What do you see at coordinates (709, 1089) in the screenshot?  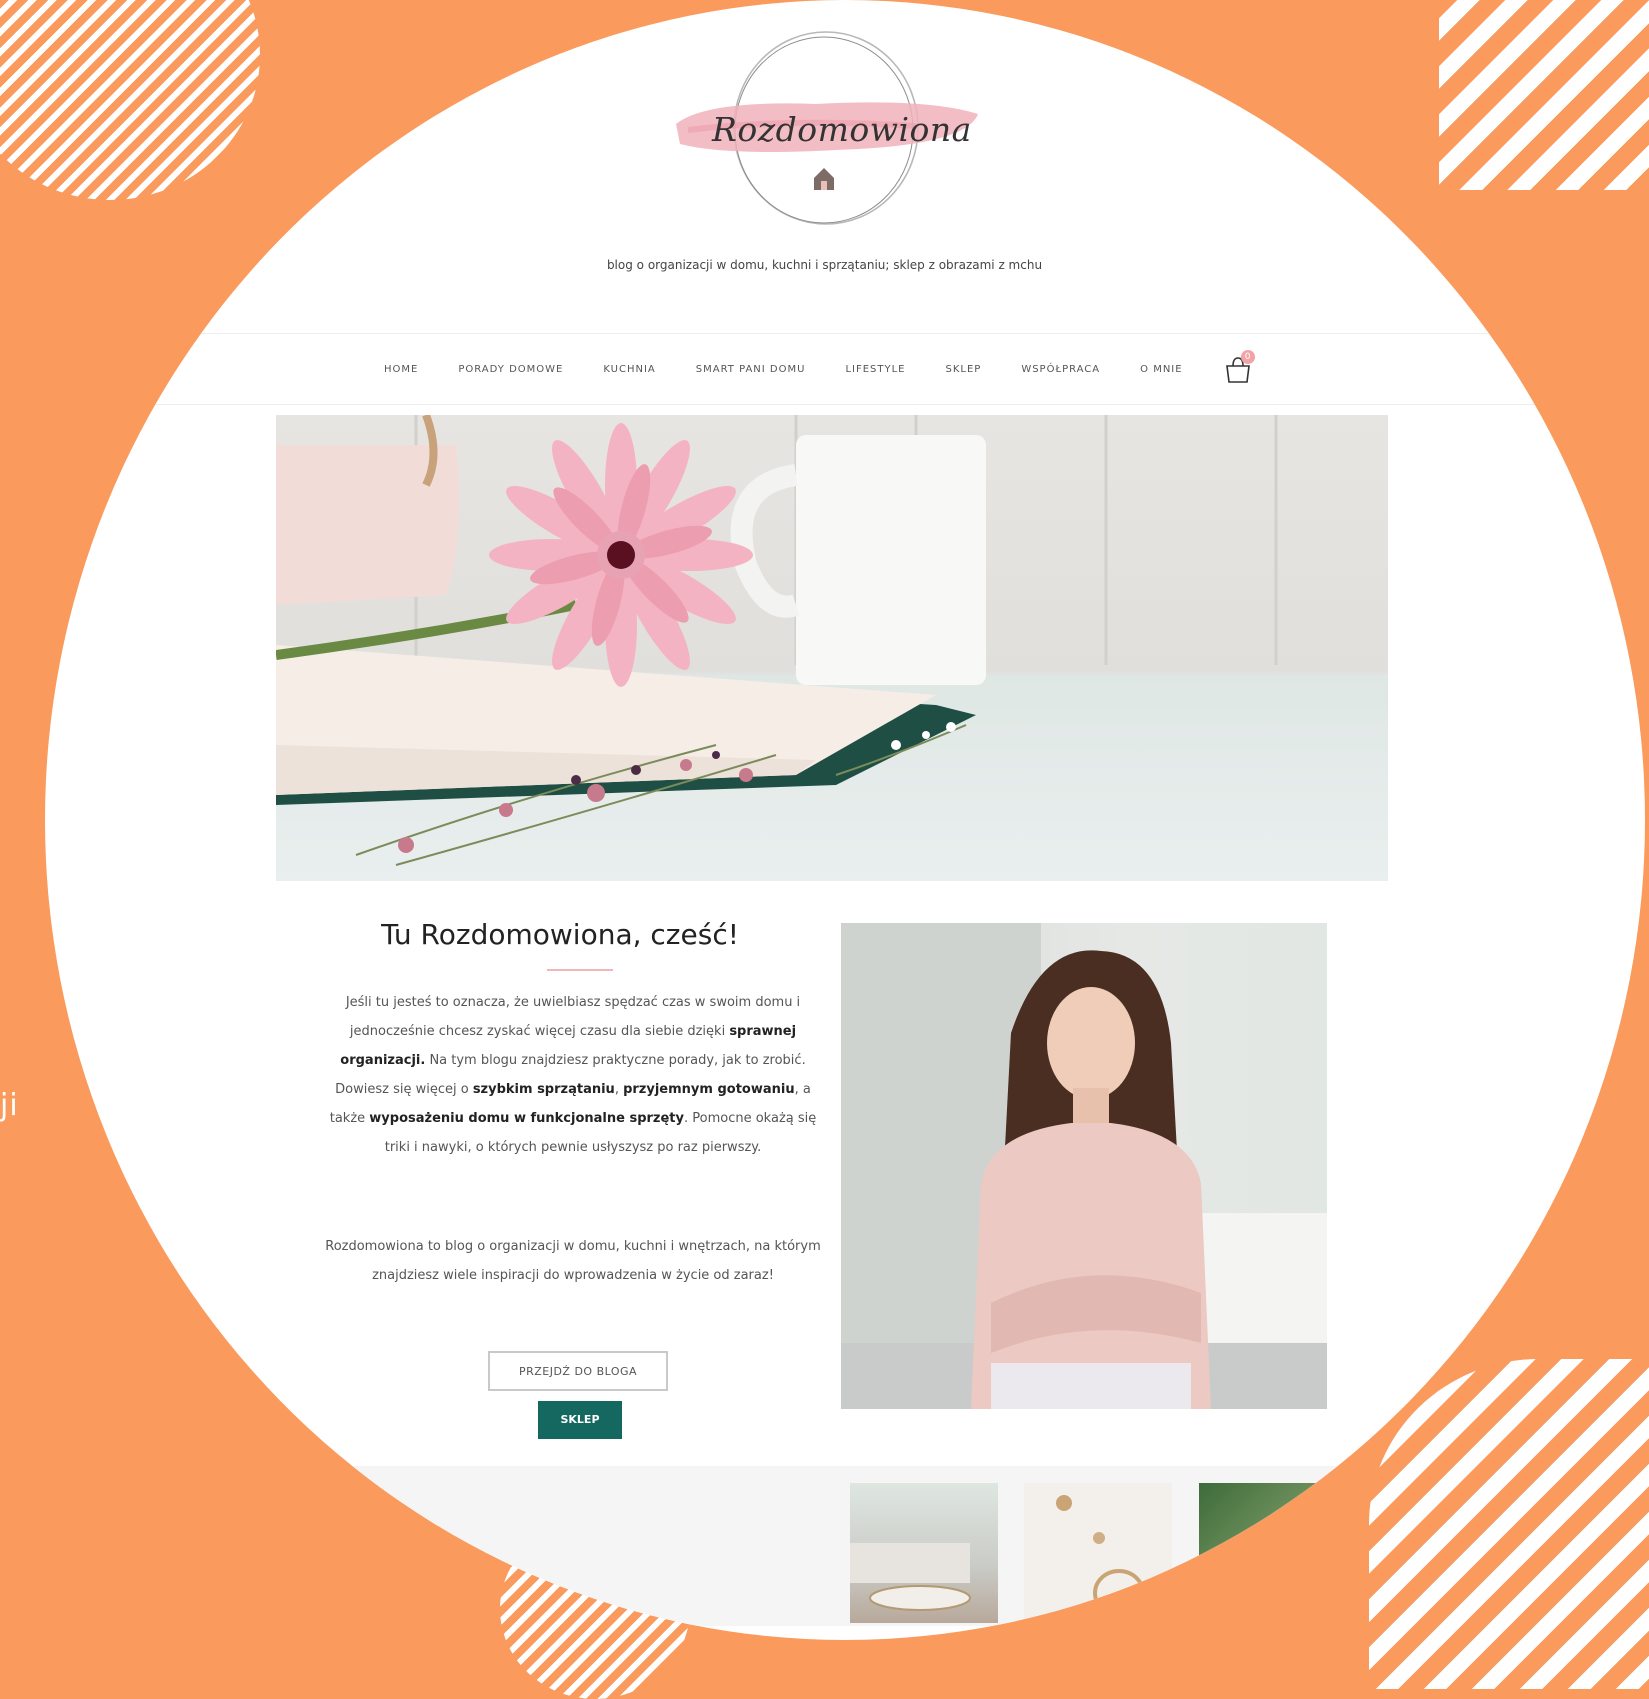 I see `intro-paragraph-bold: przyjemnym gotowaniu` at bounding box center [709, 1089].